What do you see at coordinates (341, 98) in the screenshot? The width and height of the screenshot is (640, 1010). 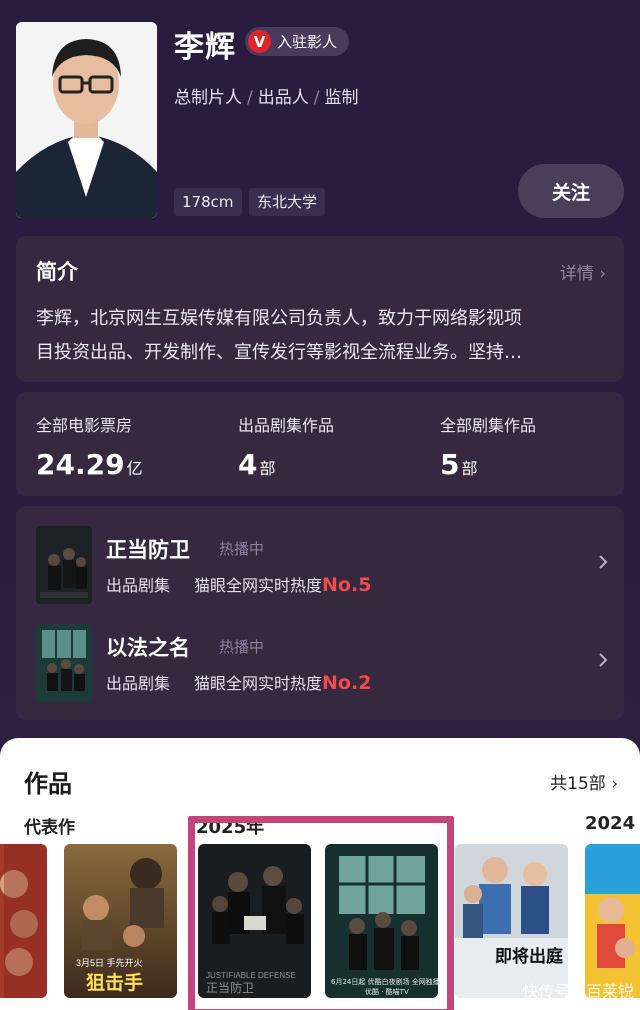 I see `role-label: 监制` at bounding box center [341, 98].